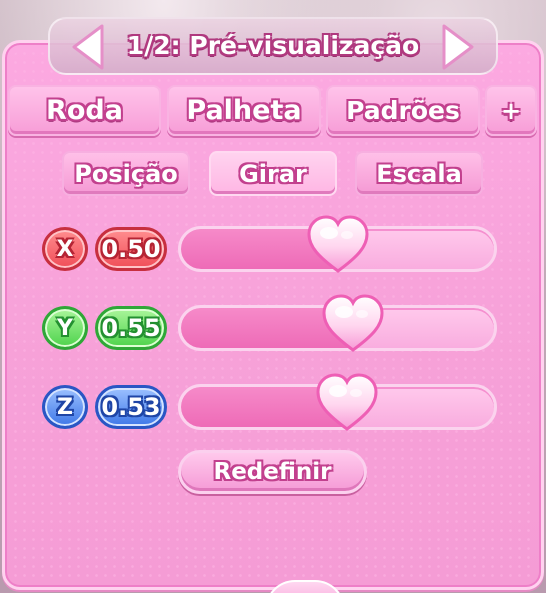 This screenshot has width=546, height=593. Describe the element at coordinates (126, 173) in the screenshot. I see `subtab-posicao: Posição` at that location.